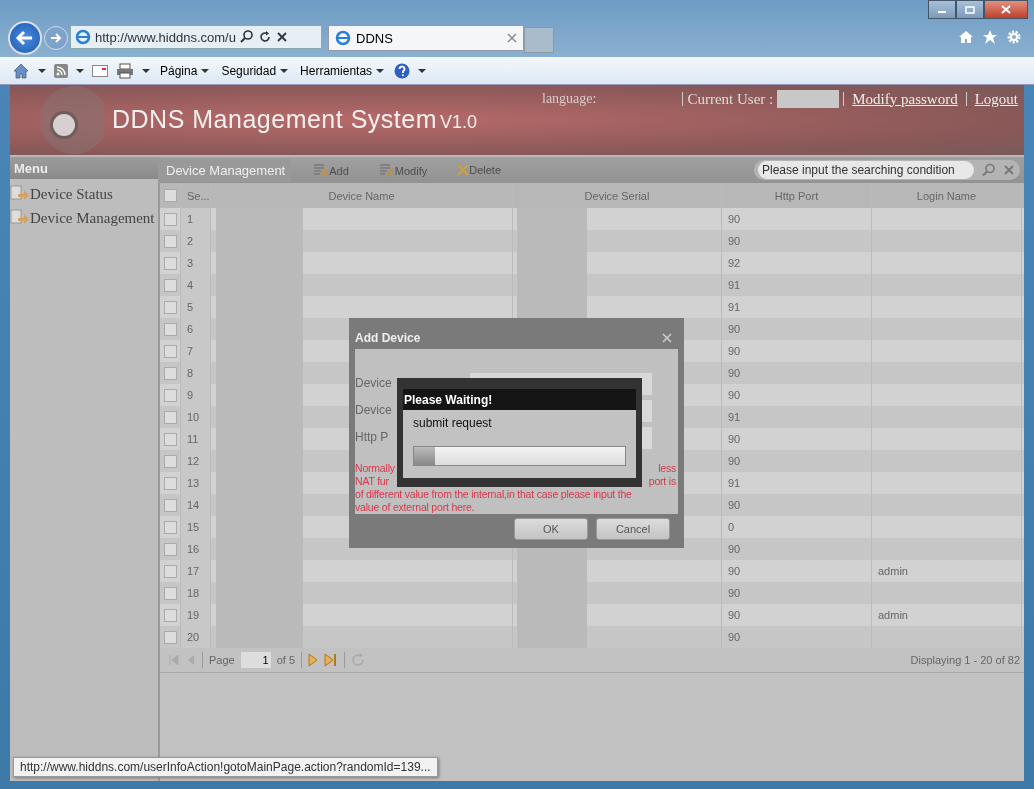 The height and width of the screenshot is (789, 1034). I want to click on close-button, so click(1006, 9).